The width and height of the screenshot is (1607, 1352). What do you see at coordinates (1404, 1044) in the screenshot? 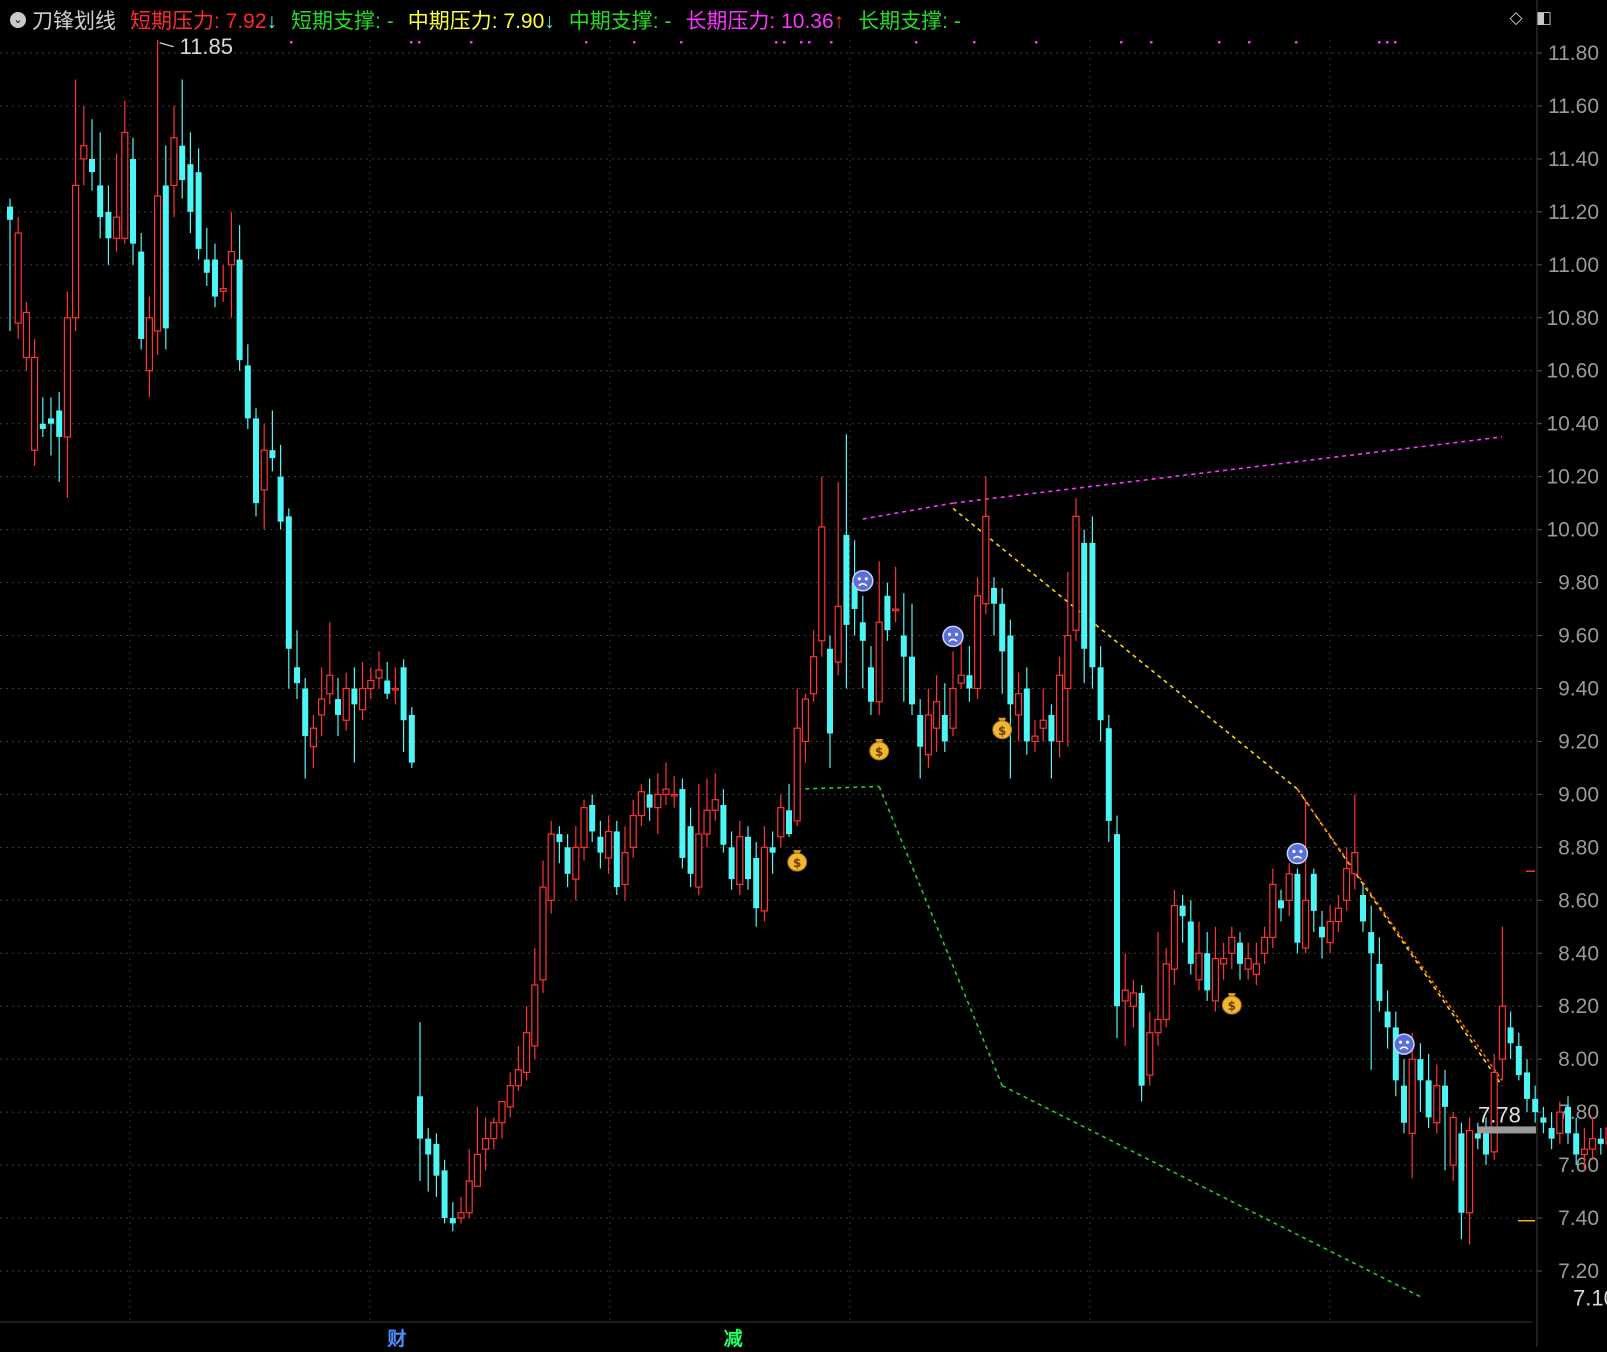
I see `frown-face-icon` at bounding box center [1404, 1044].